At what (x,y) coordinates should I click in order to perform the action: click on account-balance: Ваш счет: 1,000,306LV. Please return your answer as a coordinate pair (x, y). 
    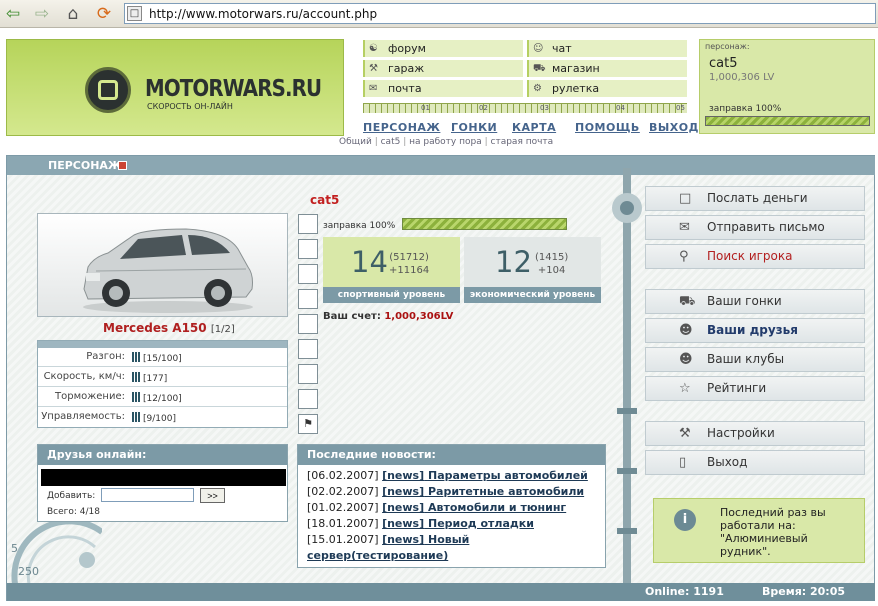
    Looking at the image, I should click on (388, 316).